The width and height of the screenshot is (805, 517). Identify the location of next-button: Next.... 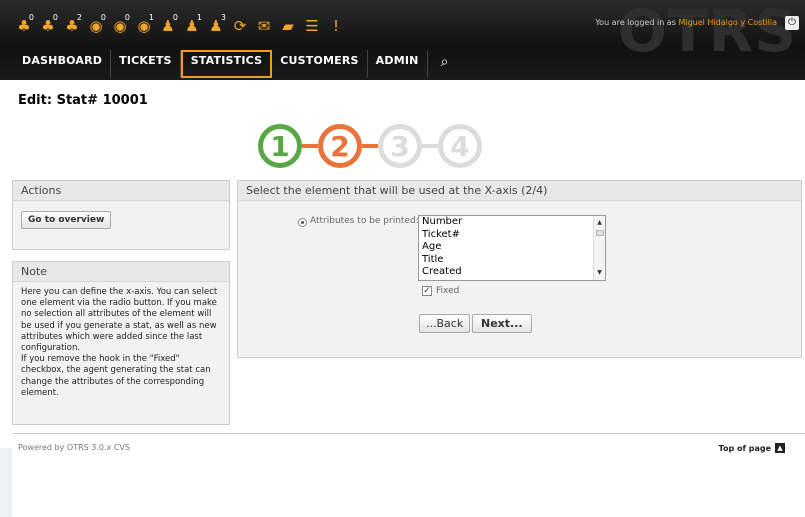
(502, 323).